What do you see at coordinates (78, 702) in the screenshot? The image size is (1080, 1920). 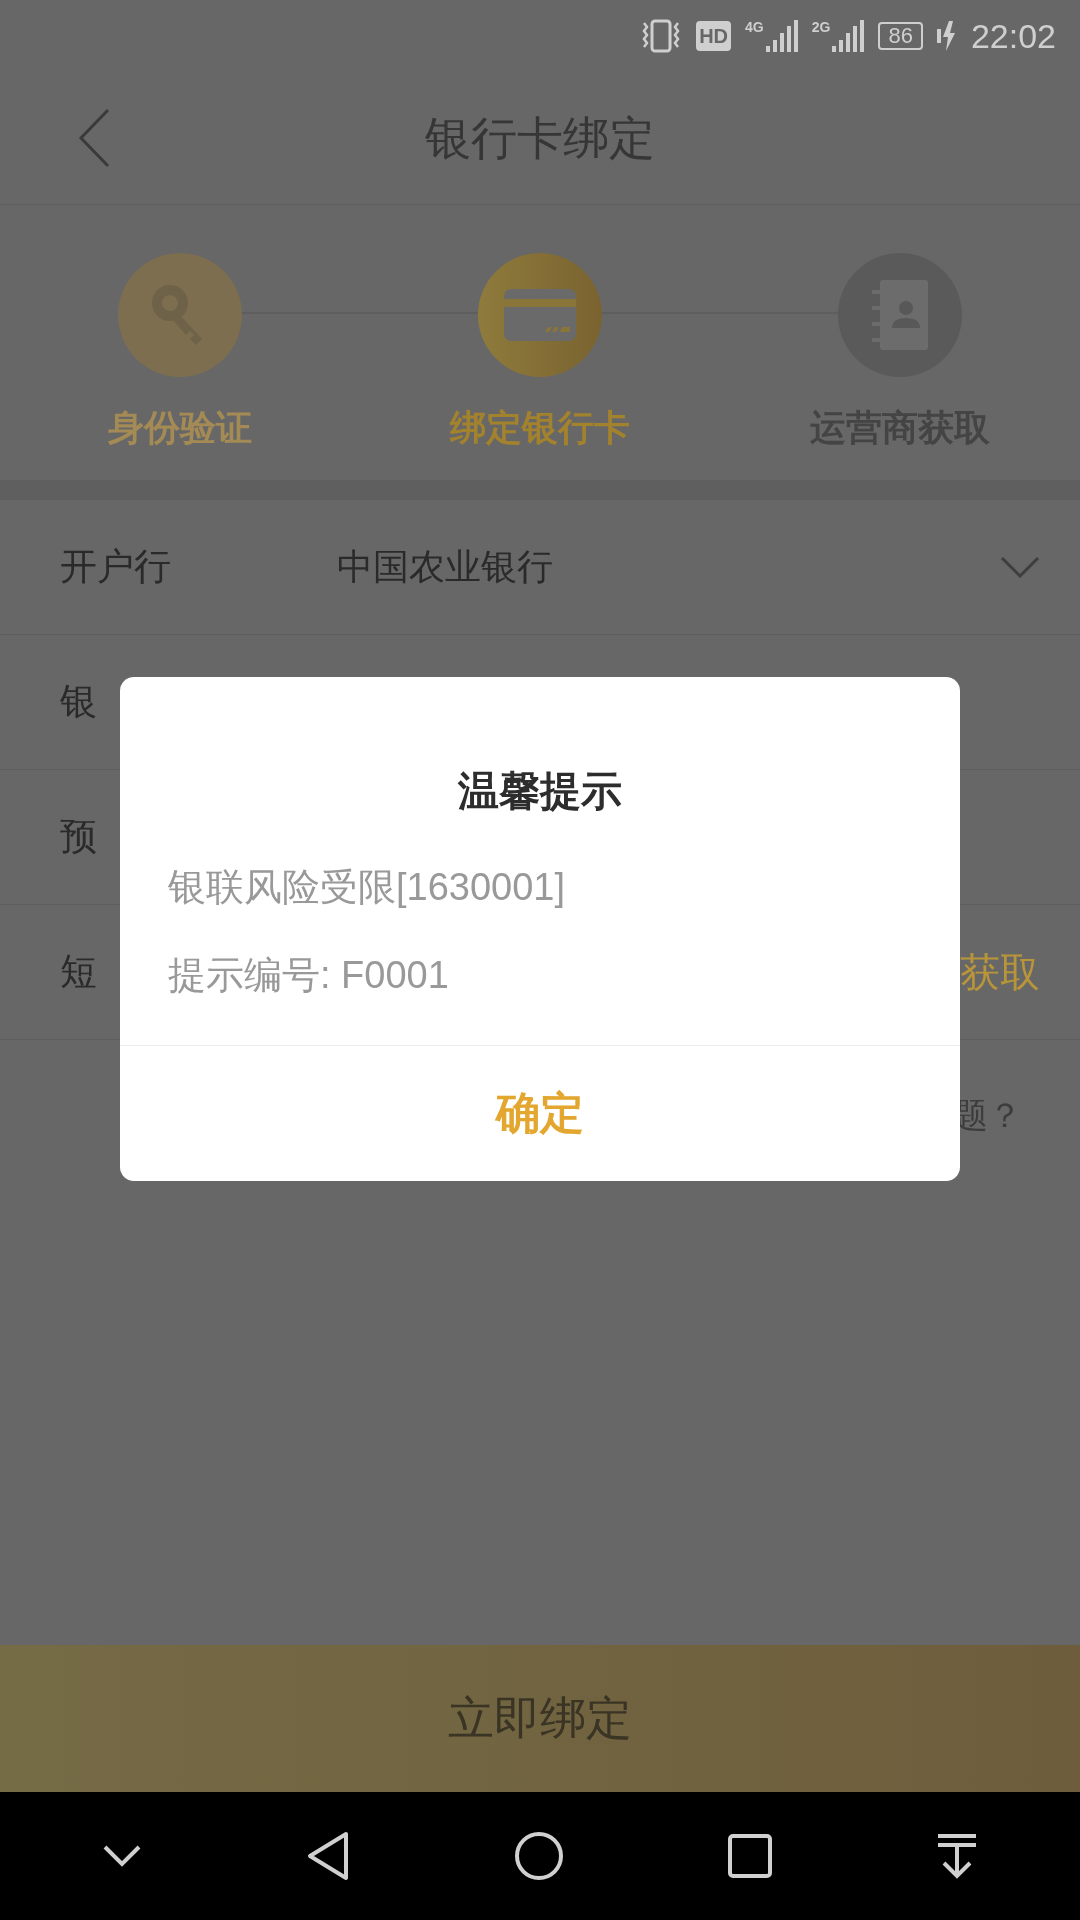 I see `field-label: 银` at bounding box center [78, 702].